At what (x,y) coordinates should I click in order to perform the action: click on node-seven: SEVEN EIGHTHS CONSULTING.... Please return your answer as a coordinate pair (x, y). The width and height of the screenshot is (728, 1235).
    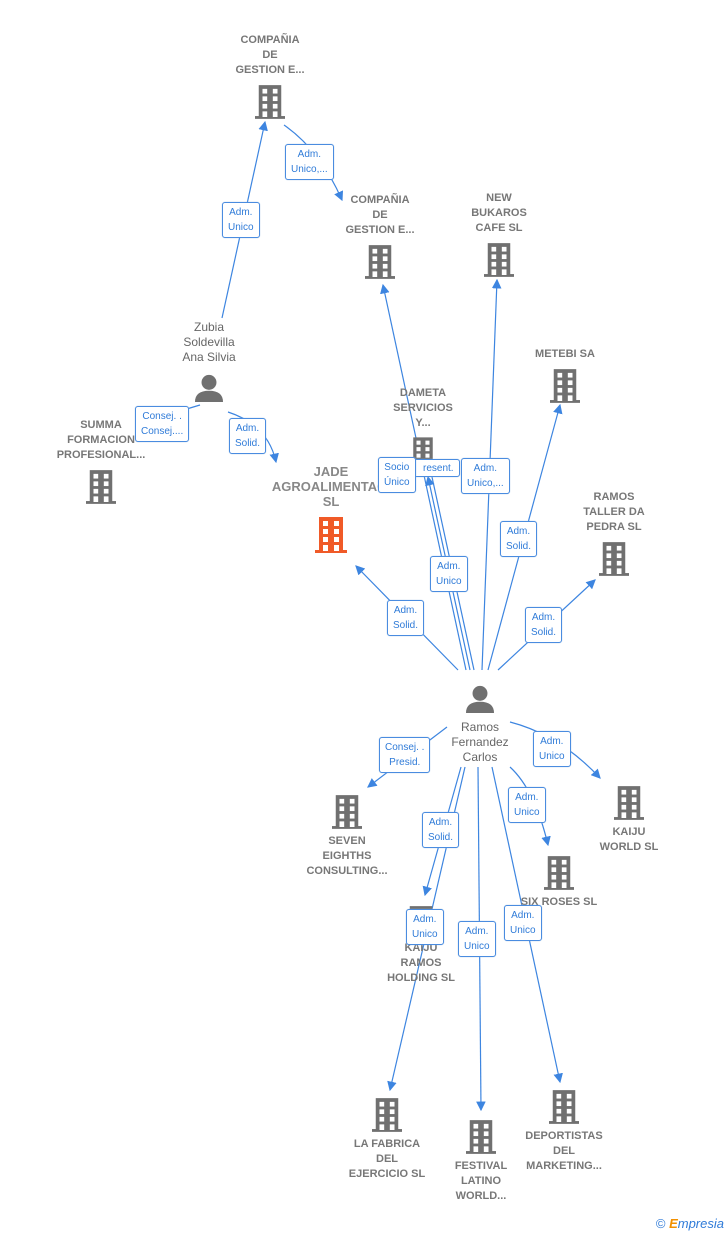
    Looking at the image, I should click on (347, 837).